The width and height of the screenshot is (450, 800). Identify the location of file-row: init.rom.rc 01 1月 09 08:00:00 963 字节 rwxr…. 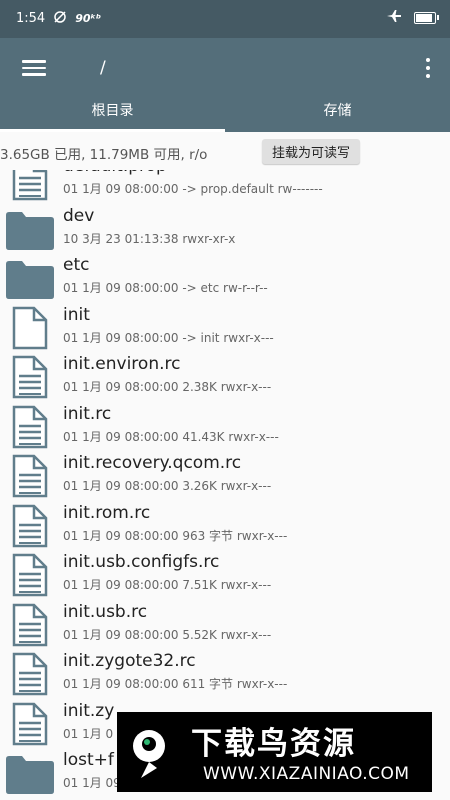
(225, 526).